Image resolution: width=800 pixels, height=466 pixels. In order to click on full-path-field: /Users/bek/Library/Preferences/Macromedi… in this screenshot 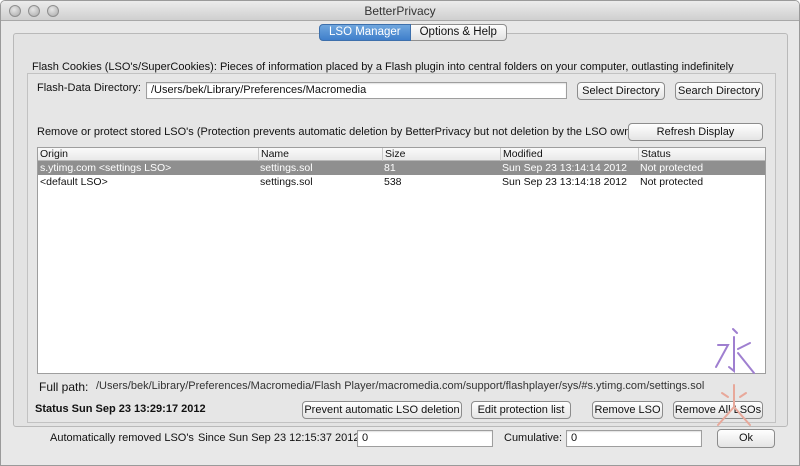, I will do `click(429, 387)`.